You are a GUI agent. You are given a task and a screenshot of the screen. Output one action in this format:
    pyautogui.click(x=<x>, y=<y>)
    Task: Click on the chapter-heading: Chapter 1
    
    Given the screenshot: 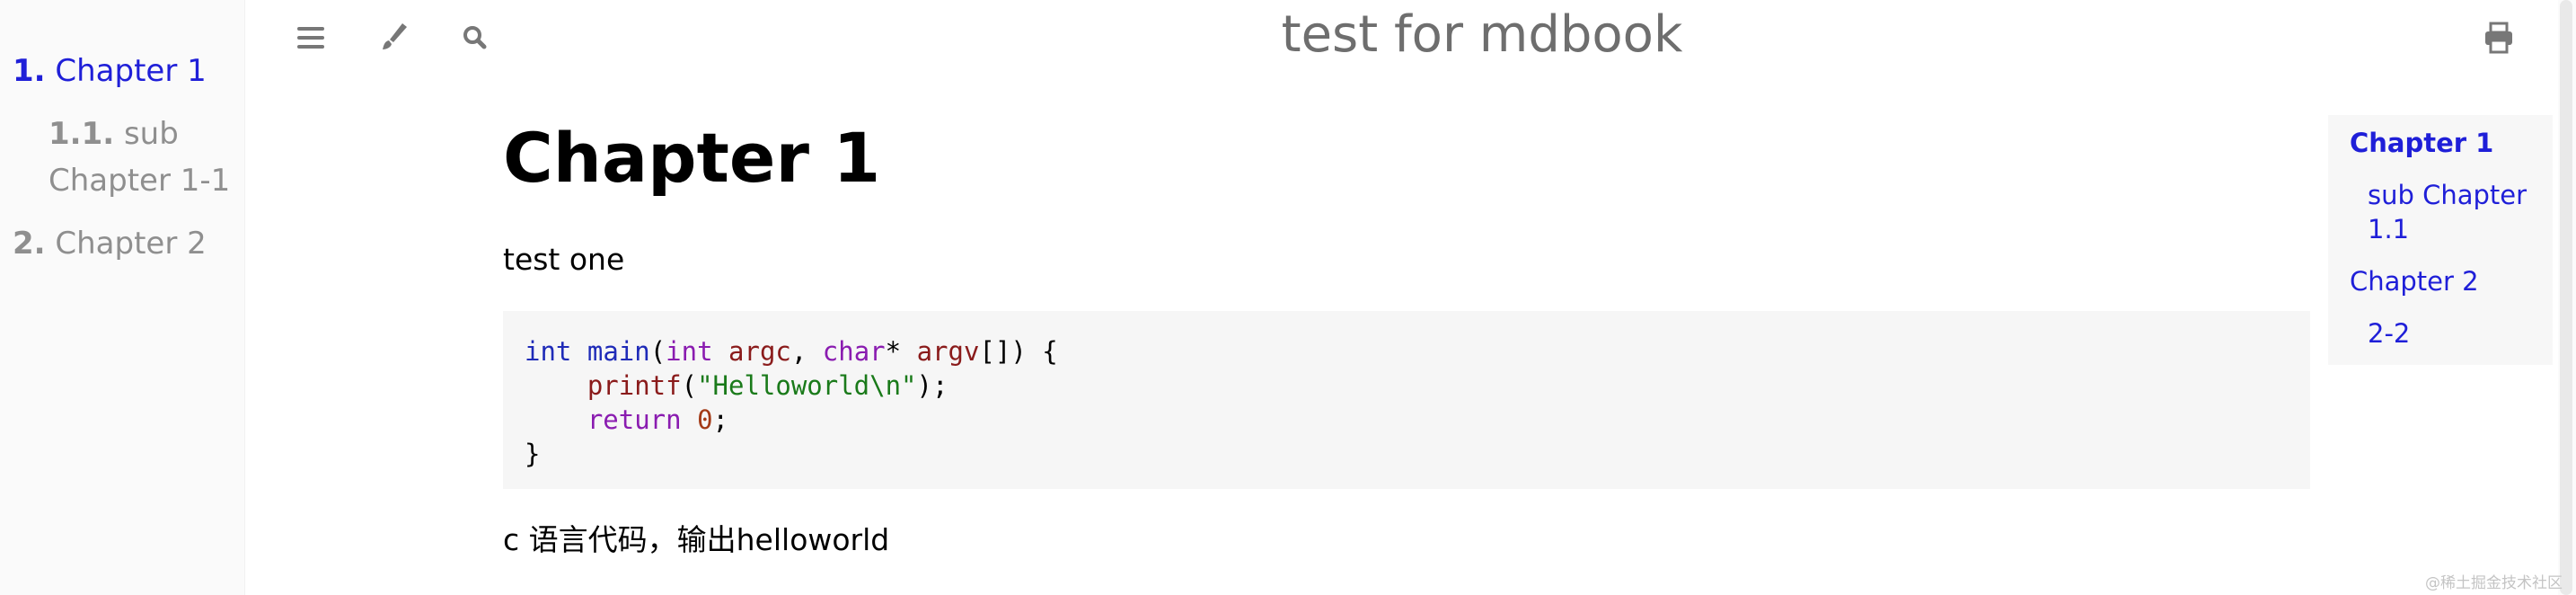 What is the action you would take?
    pyautogui.click(x=692, y=158)
    